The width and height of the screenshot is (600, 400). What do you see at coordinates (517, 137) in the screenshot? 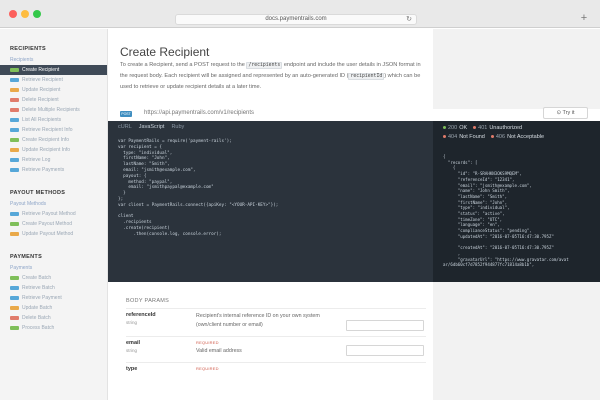
I see `status-406: 406 Not Acceptable` at bounding box center [517, 137].